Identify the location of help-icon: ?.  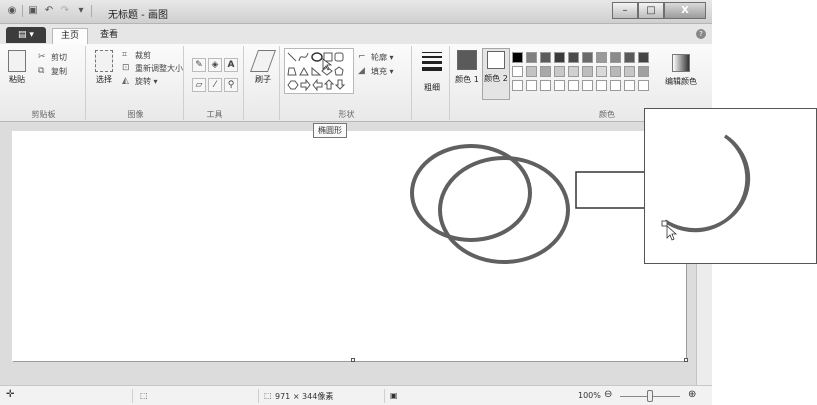
(701, 34).